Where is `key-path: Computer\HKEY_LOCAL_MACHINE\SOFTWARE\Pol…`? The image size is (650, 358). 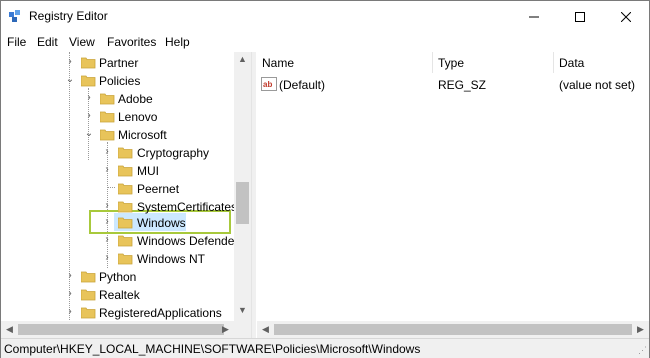
key-path: Computer\HKEY_LOCAL_MACHINE\SOFTWARE\Pol… is located at coordinates (212, 349).